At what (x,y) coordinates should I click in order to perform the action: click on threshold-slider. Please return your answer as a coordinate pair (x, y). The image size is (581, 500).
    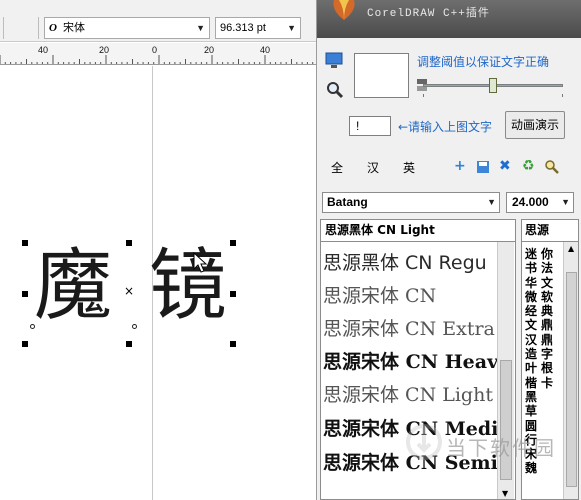
    Looking at the image, I should click on (493, 86).